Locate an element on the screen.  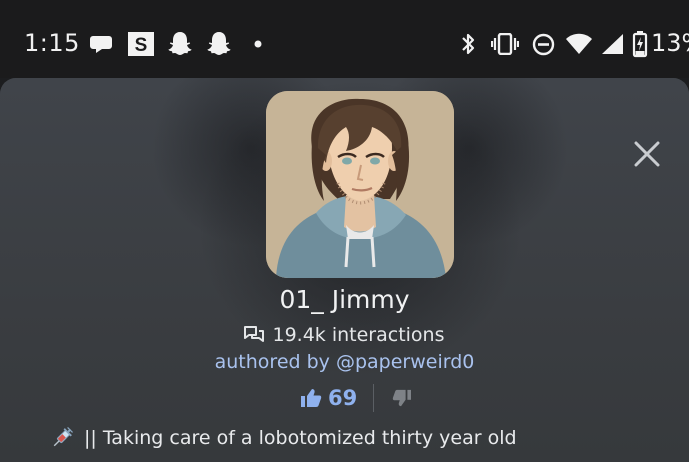
battery-charging-icon is located at coordinates (640, 44).